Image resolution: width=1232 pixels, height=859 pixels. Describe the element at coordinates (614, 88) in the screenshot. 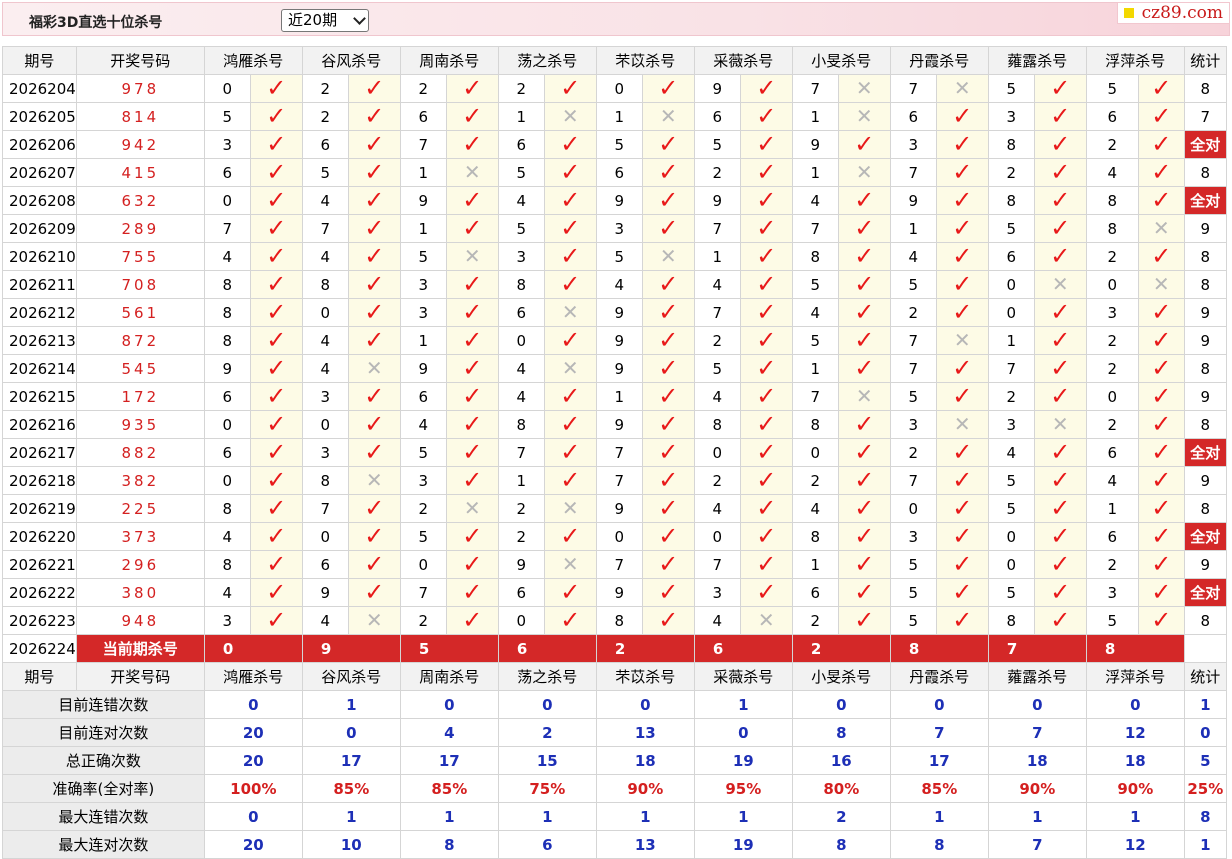

I see `table-row: 2026204 978 0 ✓ 2 ✓ 2 ✓ 2 ✓ 0 ✓ 9 ✓ 7 ✕ 7 ✕ 5 ✓ 5 ✓ 8` at that location.